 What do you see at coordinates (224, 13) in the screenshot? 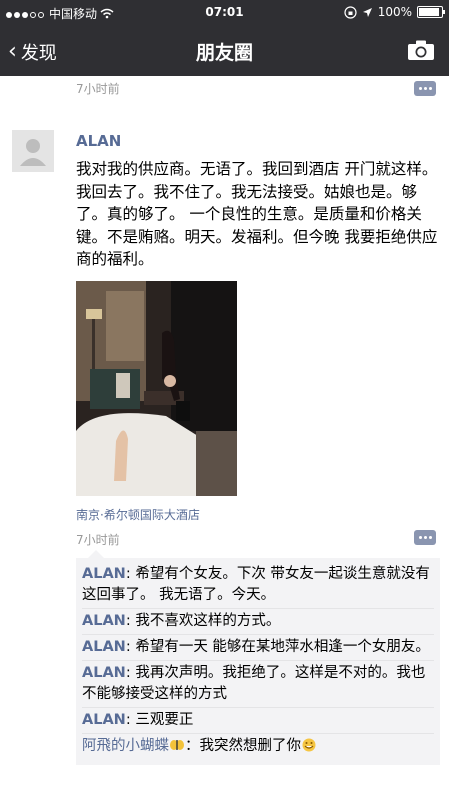
I see `status-bar: 中国移动 07:01 100%` at bounding box center [224, 13].